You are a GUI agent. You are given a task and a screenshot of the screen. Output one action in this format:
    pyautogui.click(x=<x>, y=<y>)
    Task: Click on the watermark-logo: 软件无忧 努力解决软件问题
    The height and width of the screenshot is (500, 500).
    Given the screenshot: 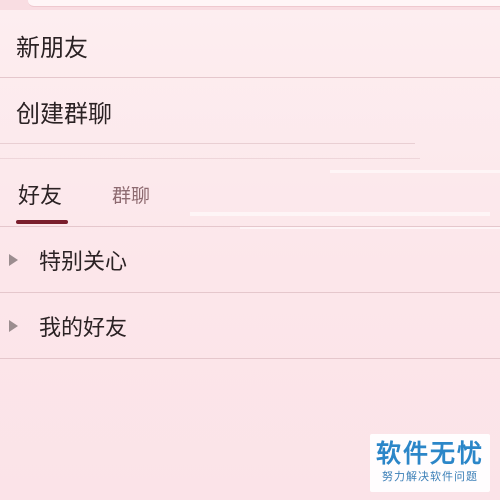 What is the action you would take?
    pyautogui.click(x=430, y=463)
    